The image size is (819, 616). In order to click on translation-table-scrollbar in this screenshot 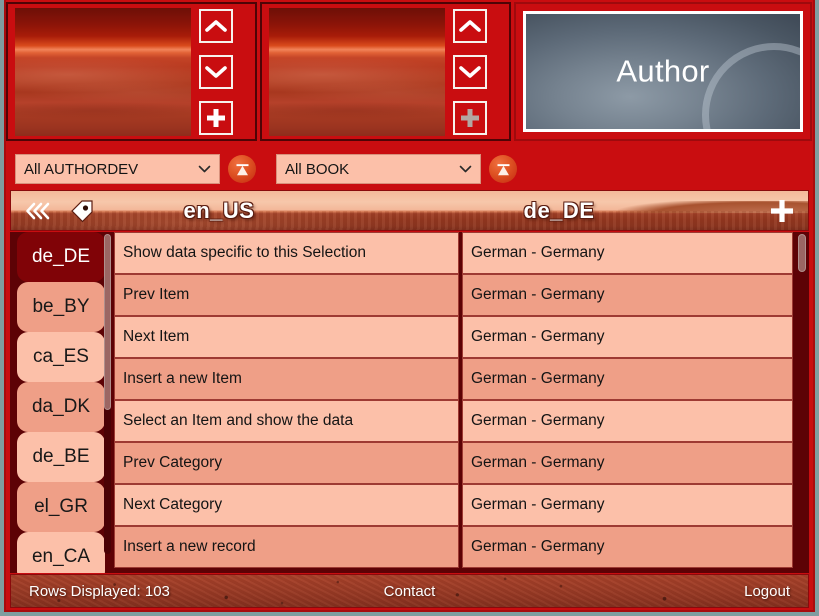, I will do `click(802, 402)`.